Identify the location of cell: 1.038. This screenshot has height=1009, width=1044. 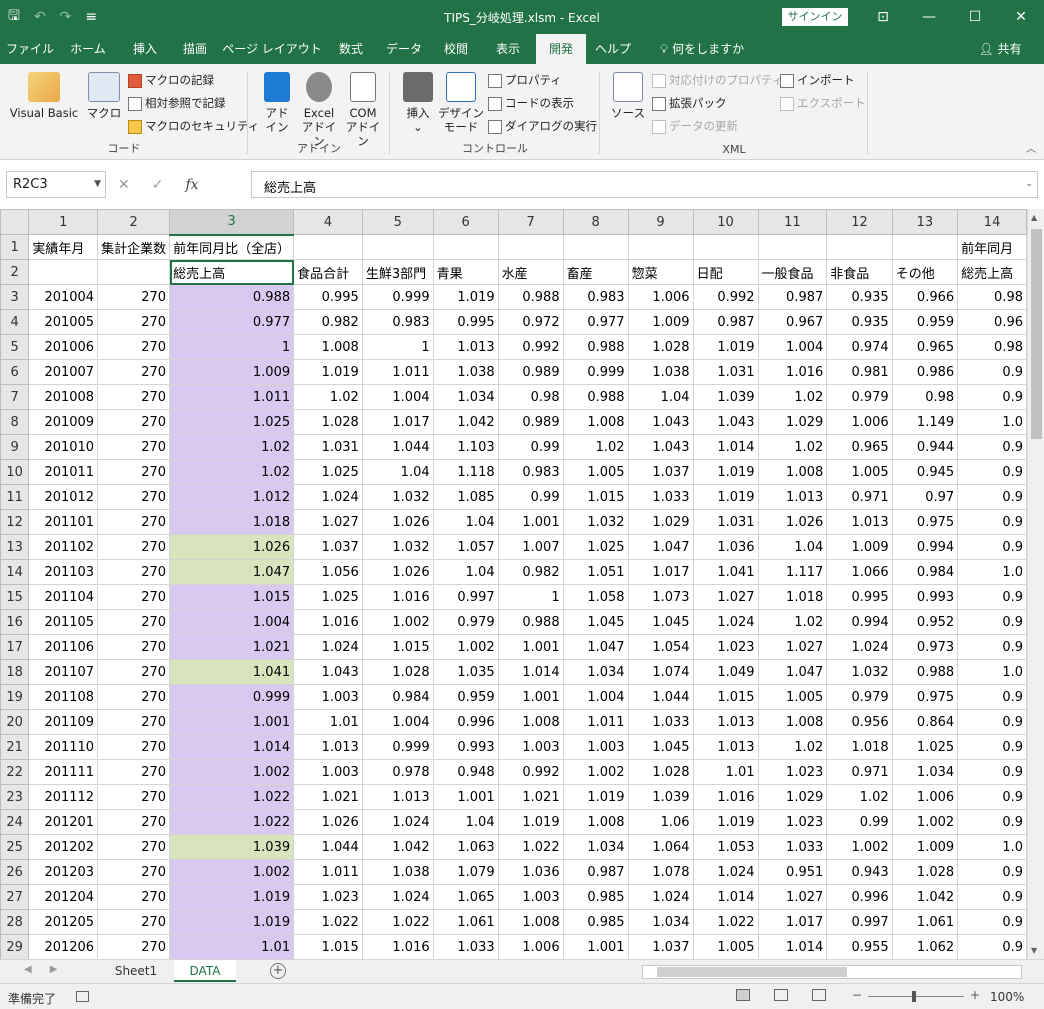
(465, 372).